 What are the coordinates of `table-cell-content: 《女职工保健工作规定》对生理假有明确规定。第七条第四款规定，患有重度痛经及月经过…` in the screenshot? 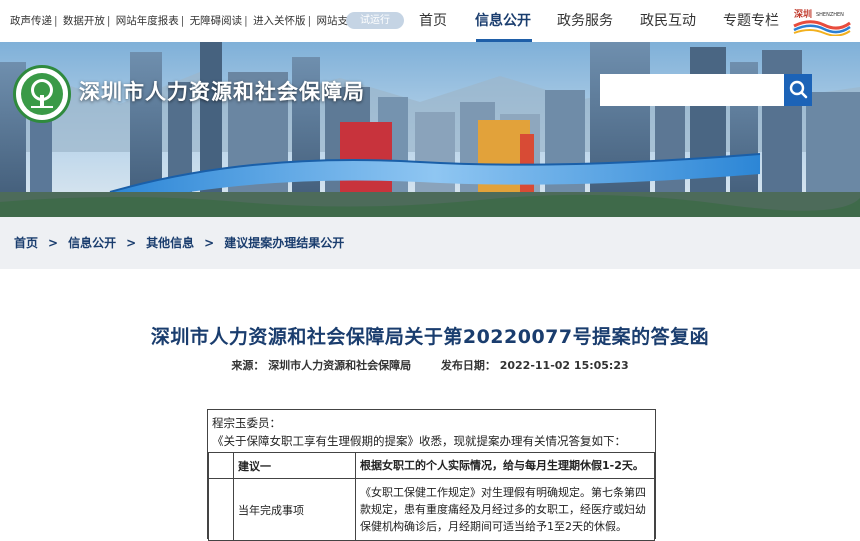 It's located at (505, 509).